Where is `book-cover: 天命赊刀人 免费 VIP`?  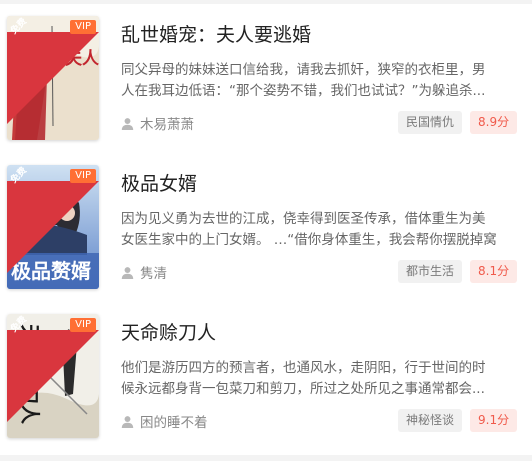 book-cover: 天命赊刀人 免费 VIP is located at coordinates (53, 376).